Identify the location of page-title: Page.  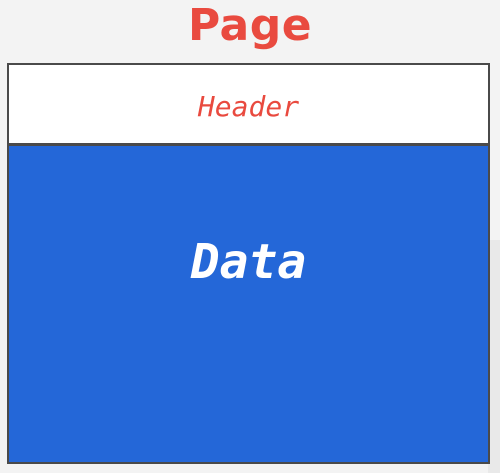
(250, 25).